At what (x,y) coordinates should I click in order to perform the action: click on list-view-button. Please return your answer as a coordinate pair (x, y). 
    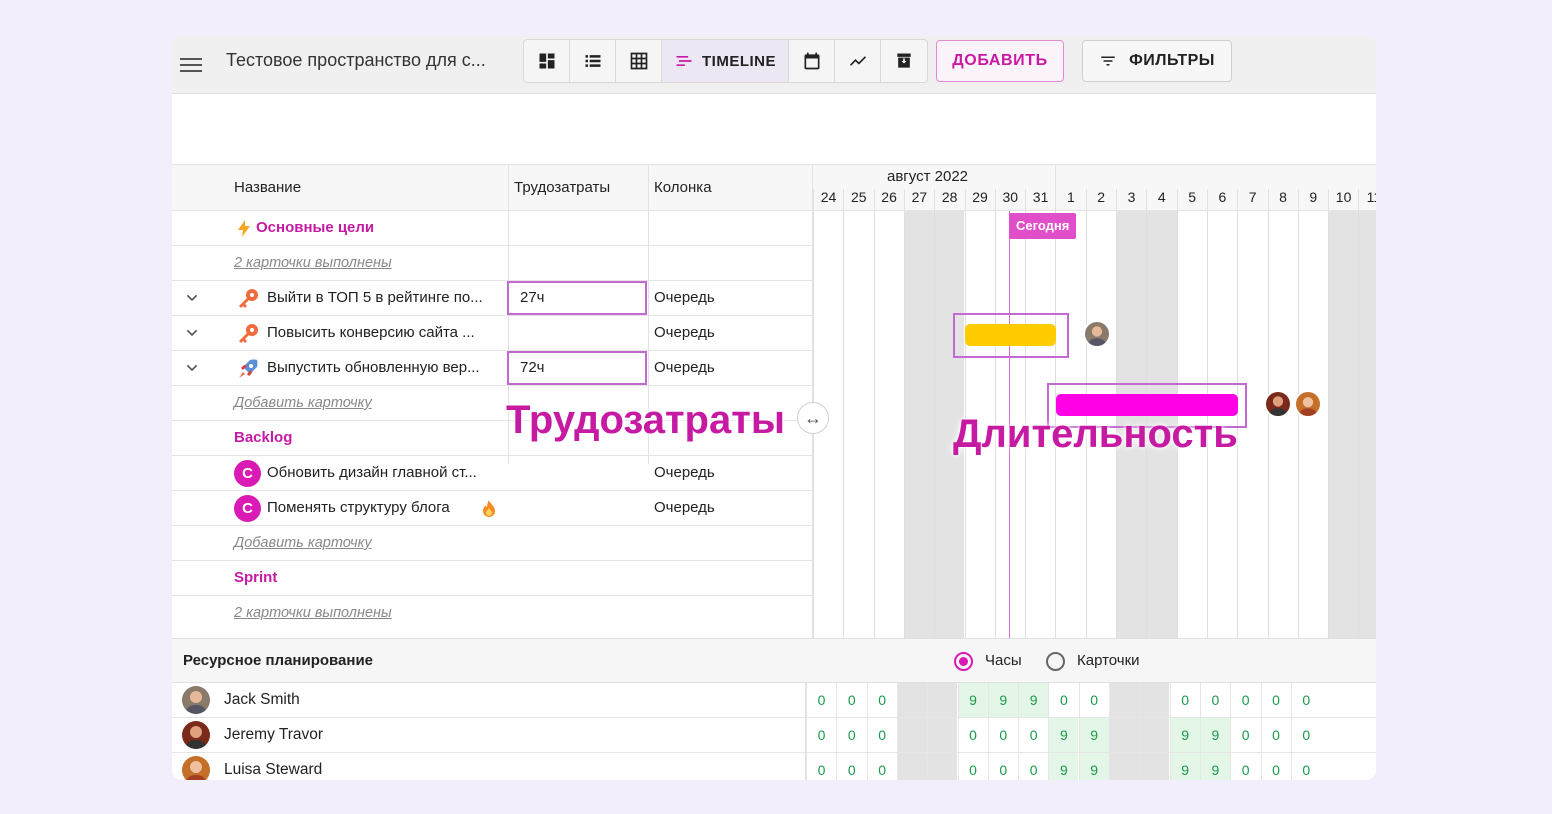
    Looking at the image, I should click on (593, 61).